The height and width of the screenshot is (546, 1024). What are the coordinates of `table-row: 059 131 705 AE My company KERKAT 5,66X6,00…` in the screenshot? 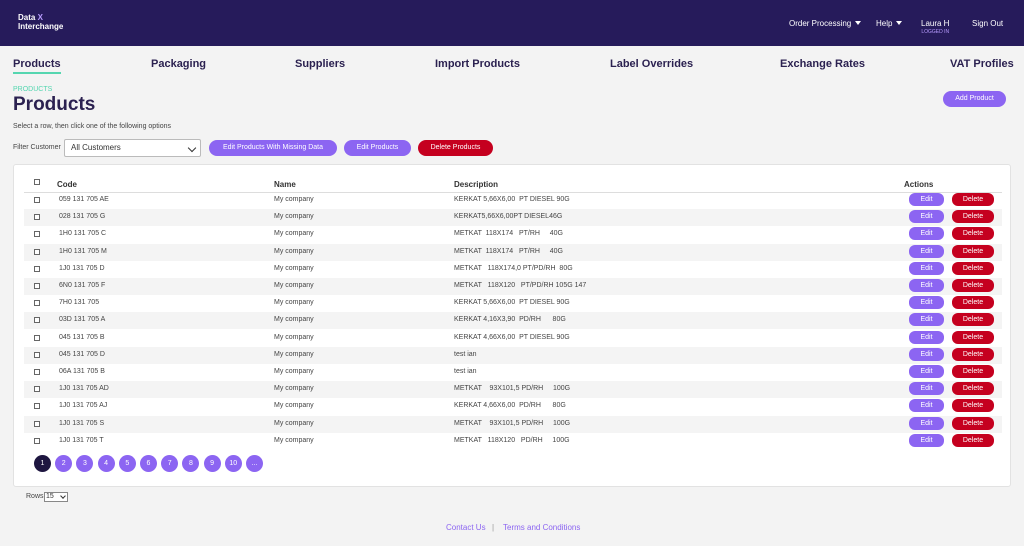 It's located at (513, 200).